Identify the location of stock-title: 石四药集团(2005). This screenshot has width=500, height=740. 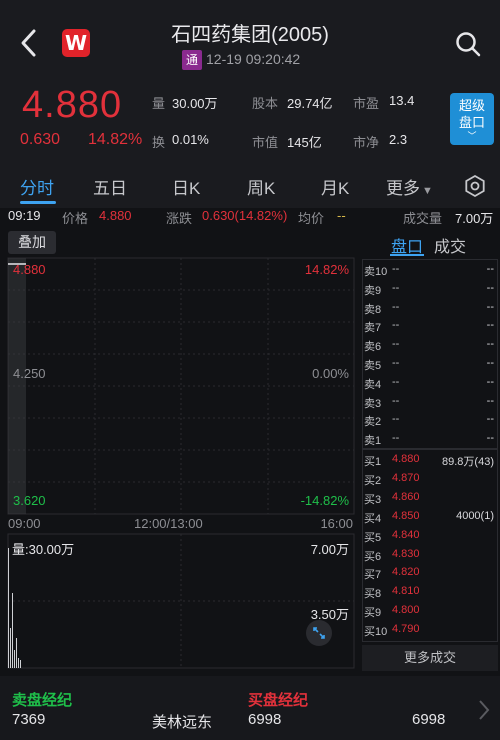
(250, 35).